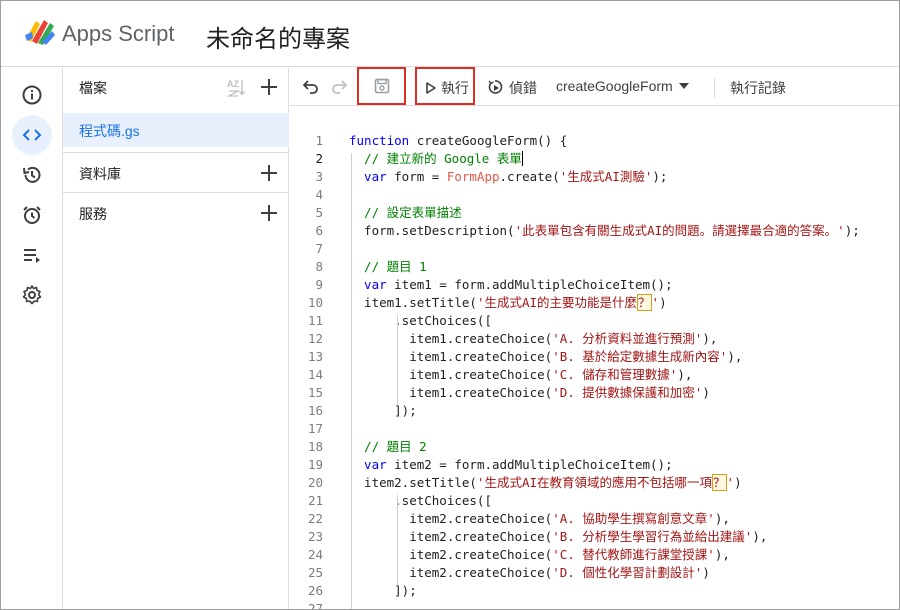  I want to click on execution-log-label: 執行記錄, so click(758, 88).